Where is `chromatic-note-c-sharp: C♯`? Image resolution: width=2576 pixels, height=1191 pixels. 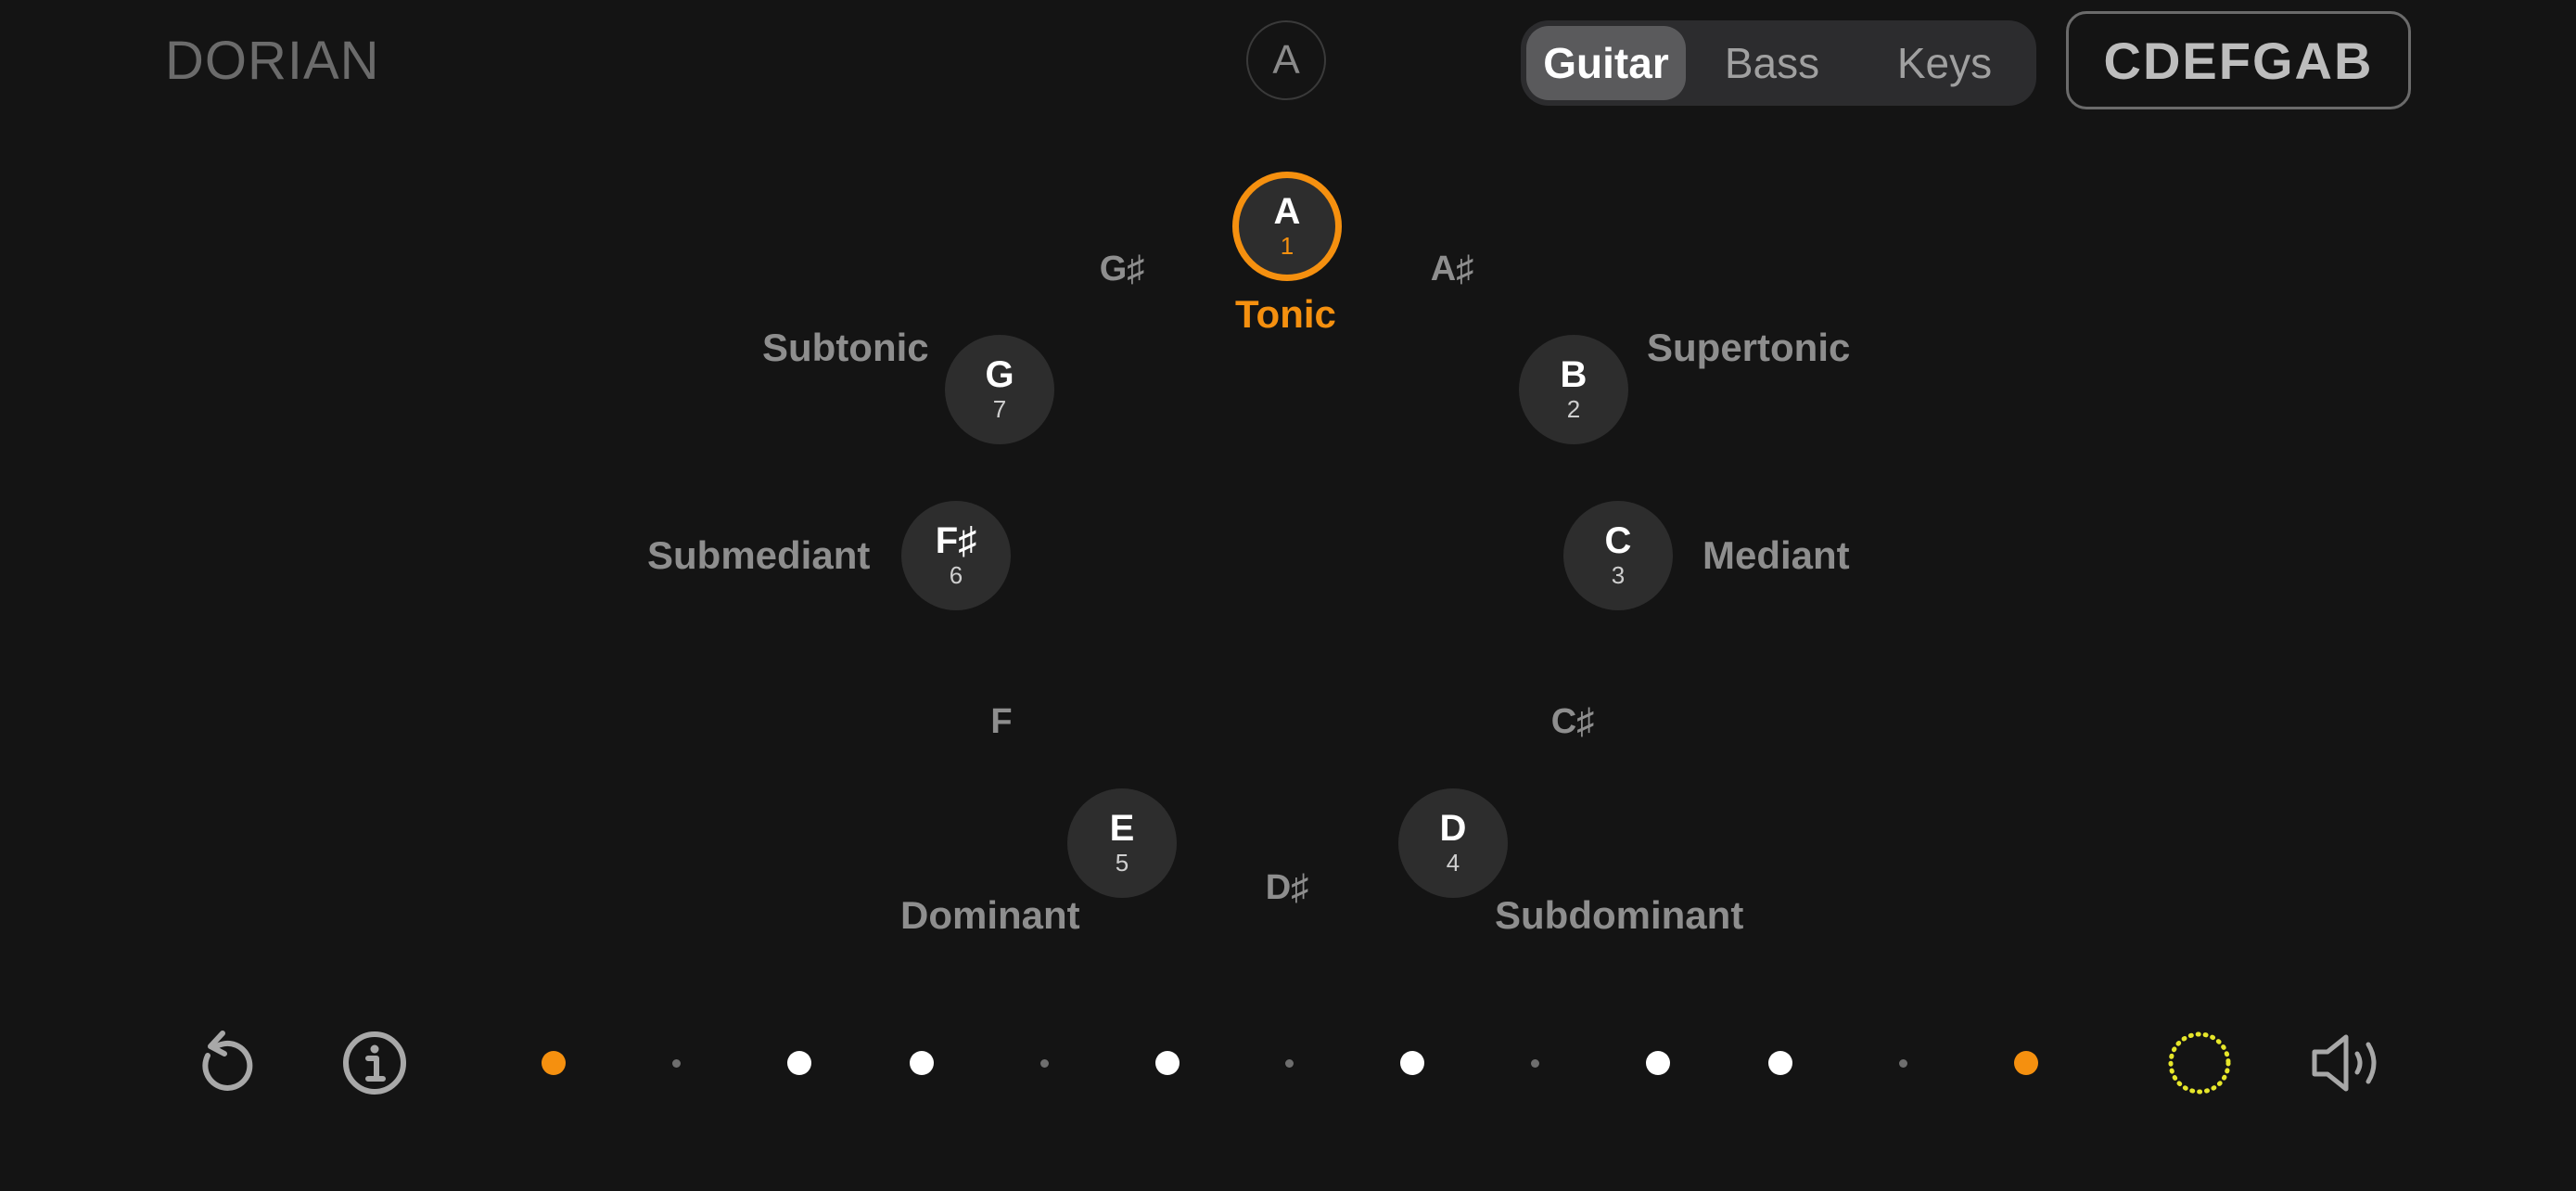
chromatic-note-c-sharp: C♯ is located at coordinates (1573, 721).